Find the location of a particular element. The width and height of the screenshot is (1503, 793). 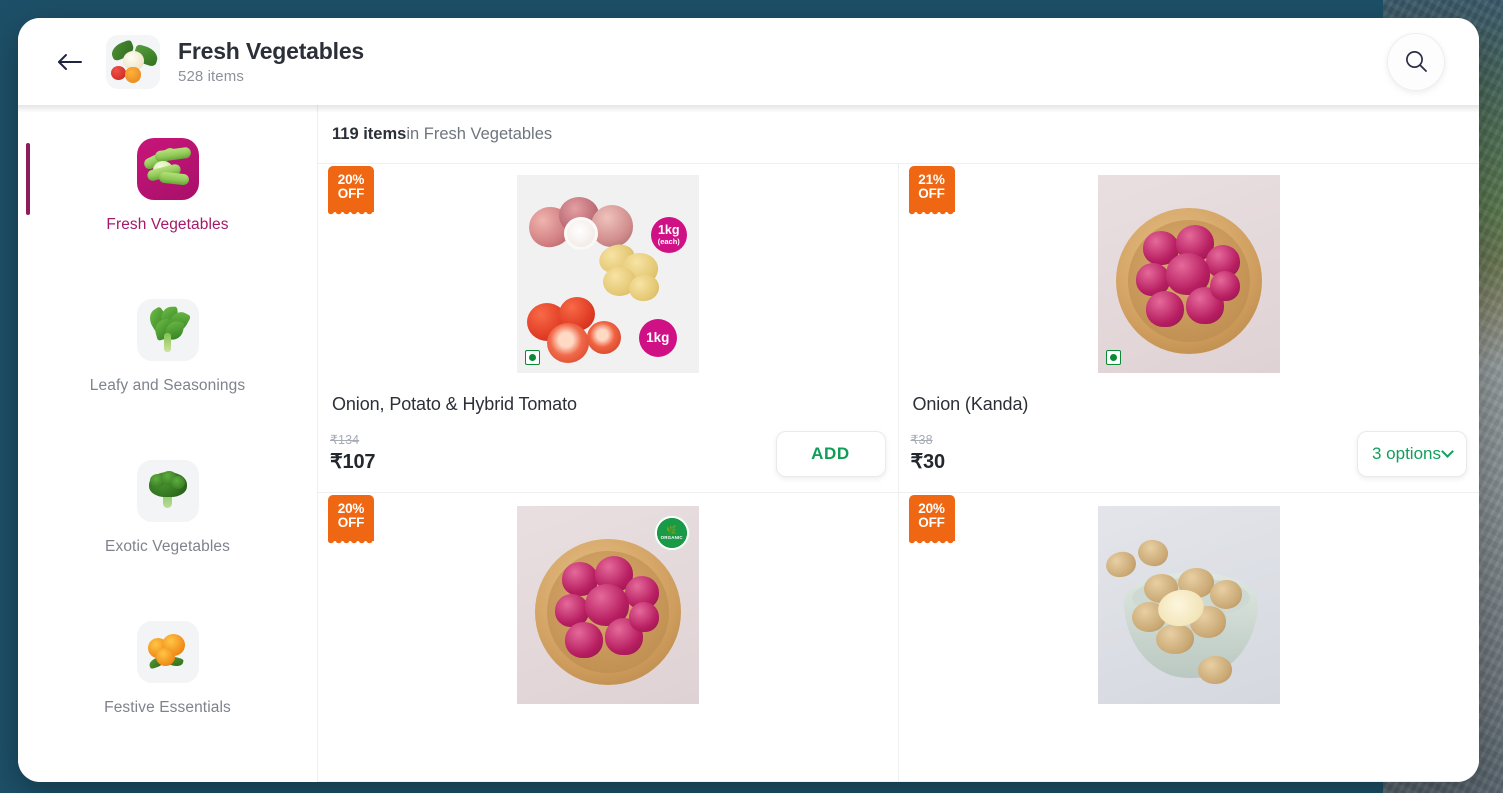

weight-badge-sub: (each) is located at coordinates (668, 242).